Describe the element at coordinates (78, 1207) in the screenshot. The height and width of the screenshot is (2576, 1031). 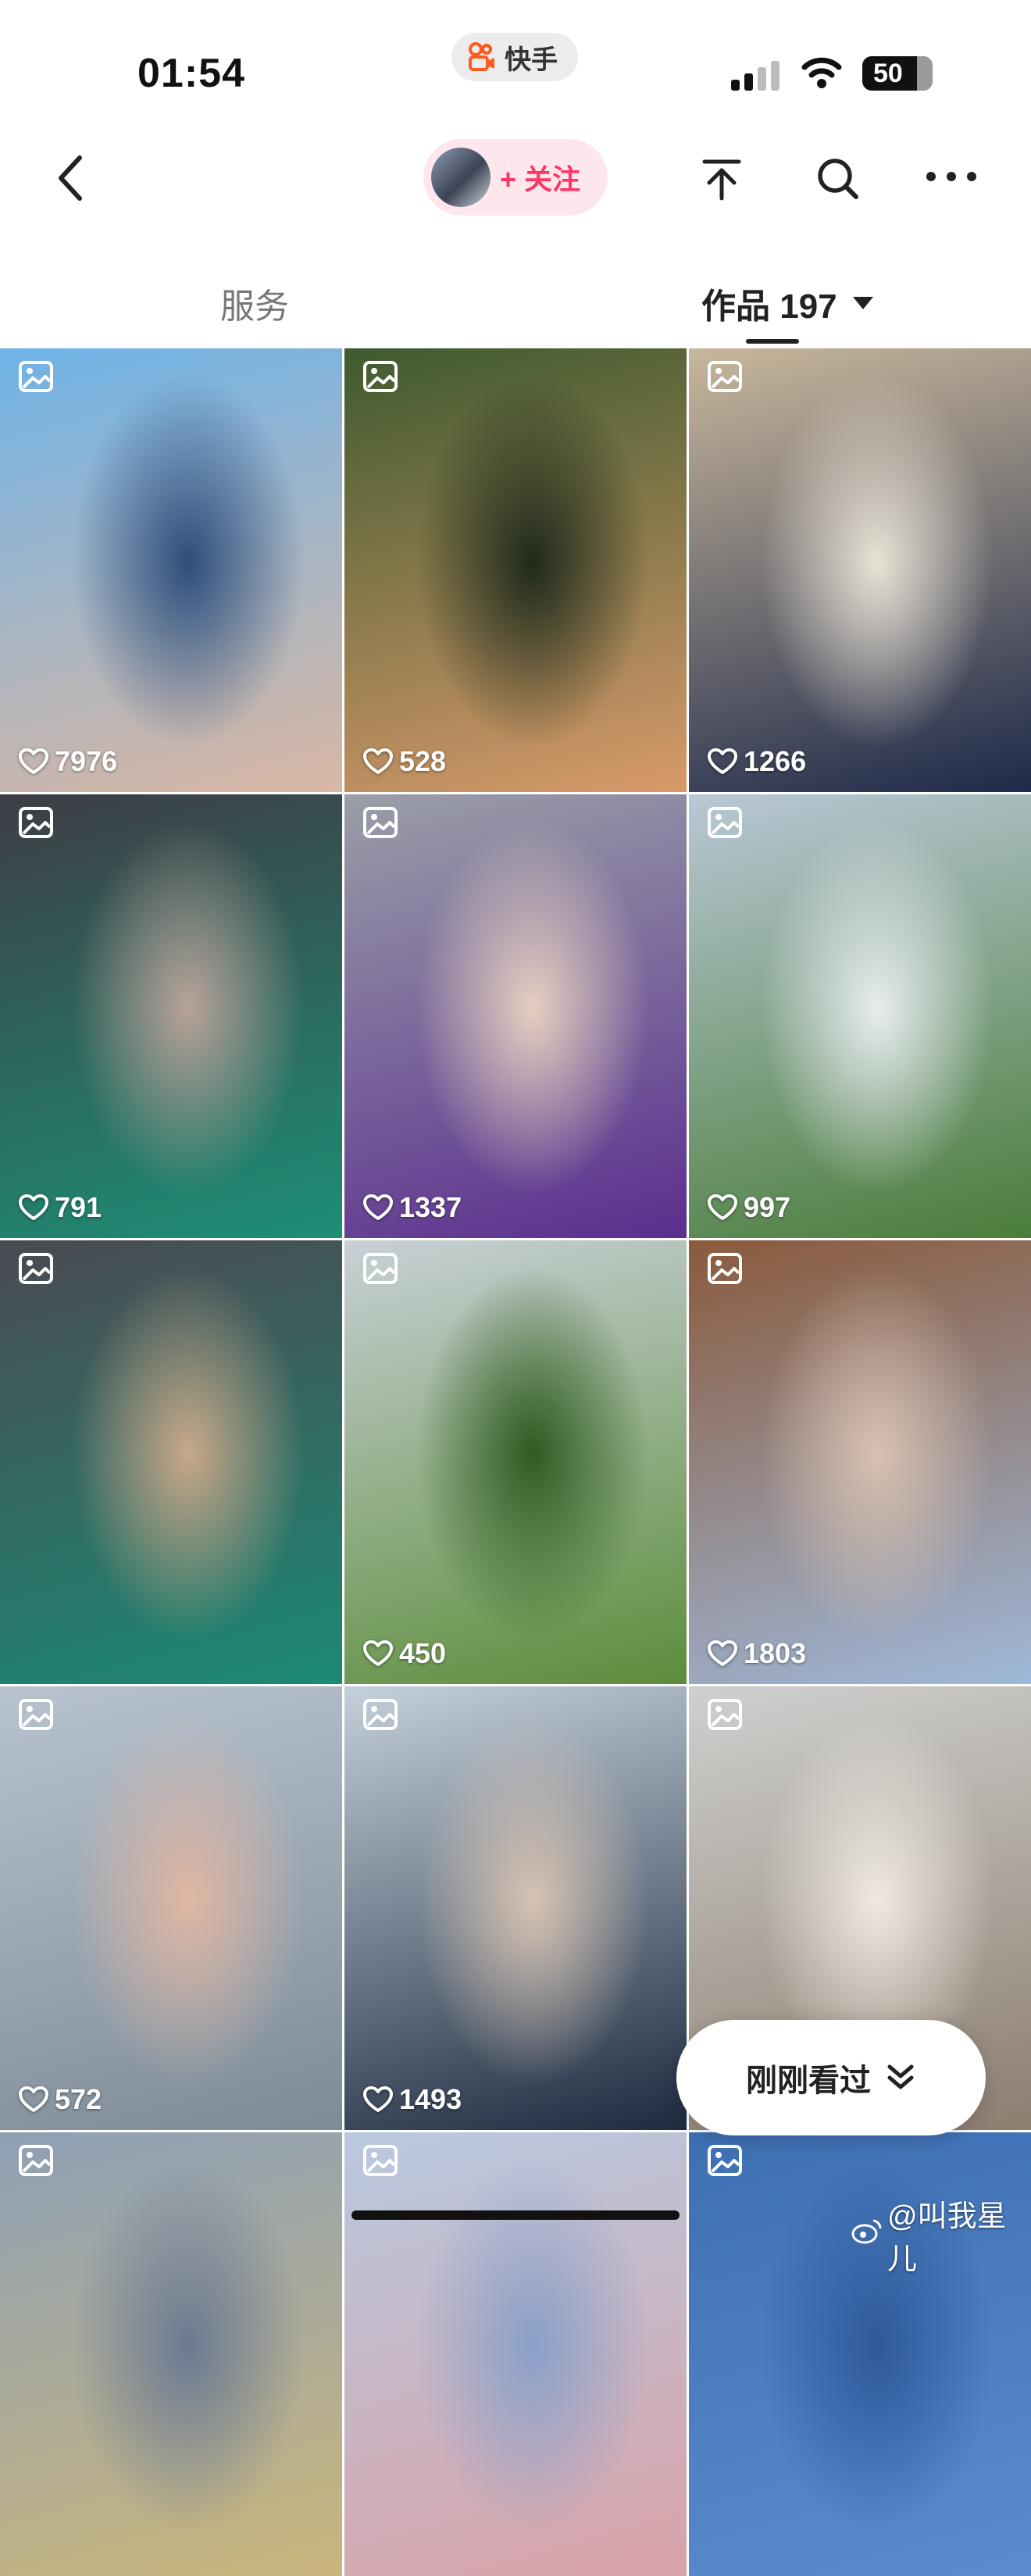
I see `like-count-value: 791` at that location.